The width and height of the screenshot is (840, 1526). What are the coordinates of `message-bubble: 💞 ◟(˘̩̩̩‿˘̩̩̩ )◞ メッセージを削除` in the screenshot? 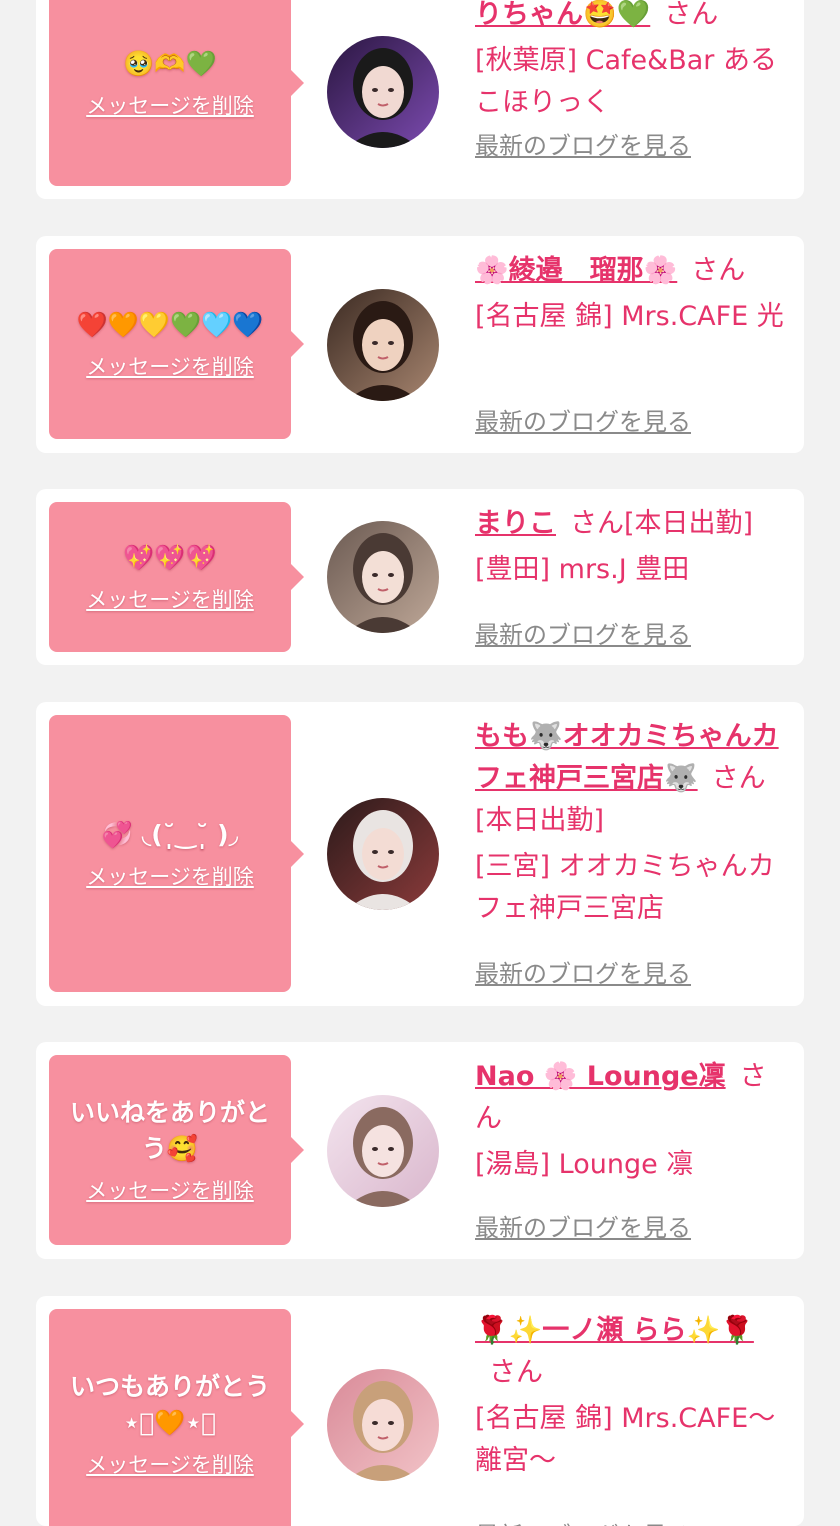 It's located at (176, 853).